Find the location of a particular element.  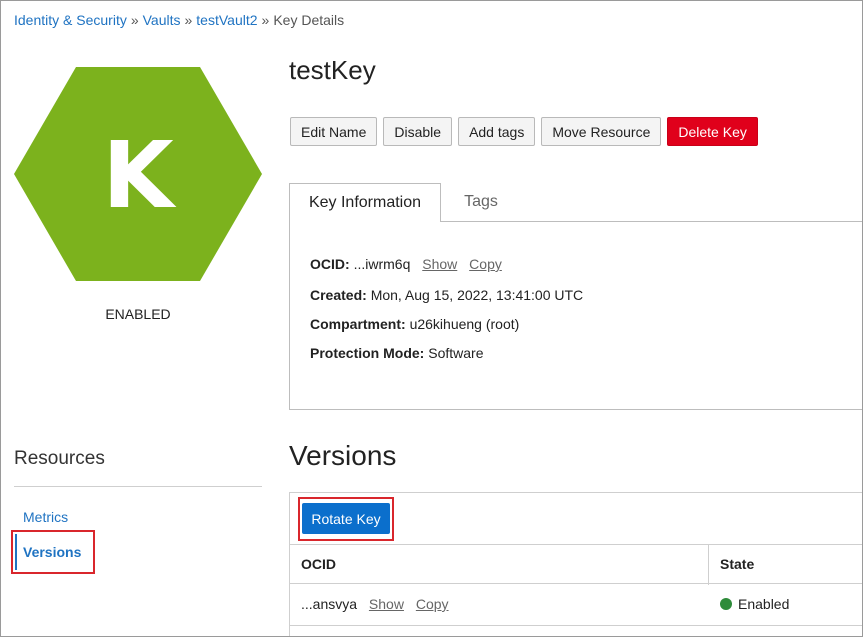

version-state-value: Enabled is located at coordinates (764, 604).